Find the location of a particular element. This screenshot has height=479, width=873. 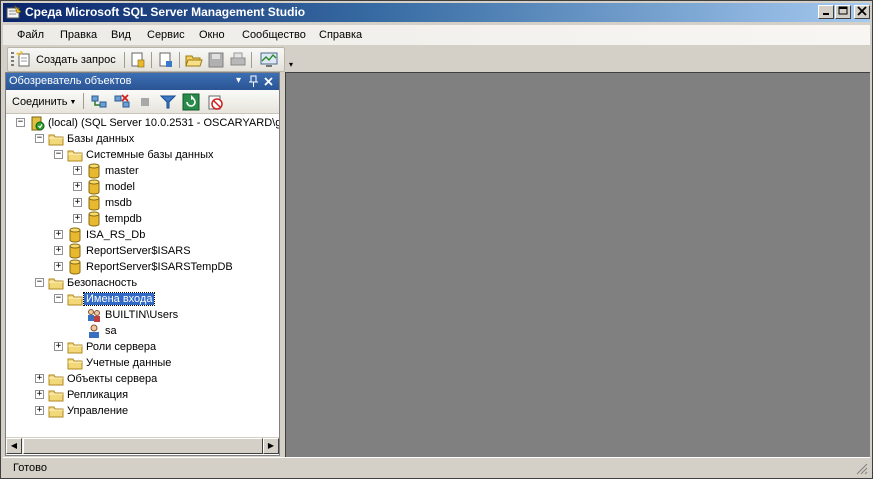

tree-node-label: tempdb is located at coordinates (123, 219).